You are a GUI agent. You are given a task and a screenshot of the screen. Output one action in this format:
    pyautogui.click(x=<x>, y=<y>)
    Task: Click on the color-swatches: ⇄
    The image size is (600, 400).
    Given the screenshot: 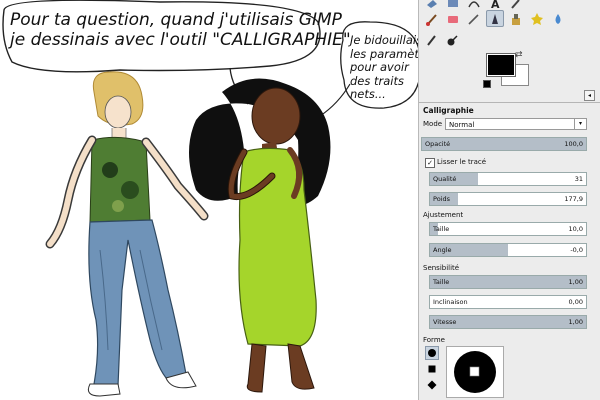 What is the action you would take?
    pyautogui.click(x=513, y=70)
    